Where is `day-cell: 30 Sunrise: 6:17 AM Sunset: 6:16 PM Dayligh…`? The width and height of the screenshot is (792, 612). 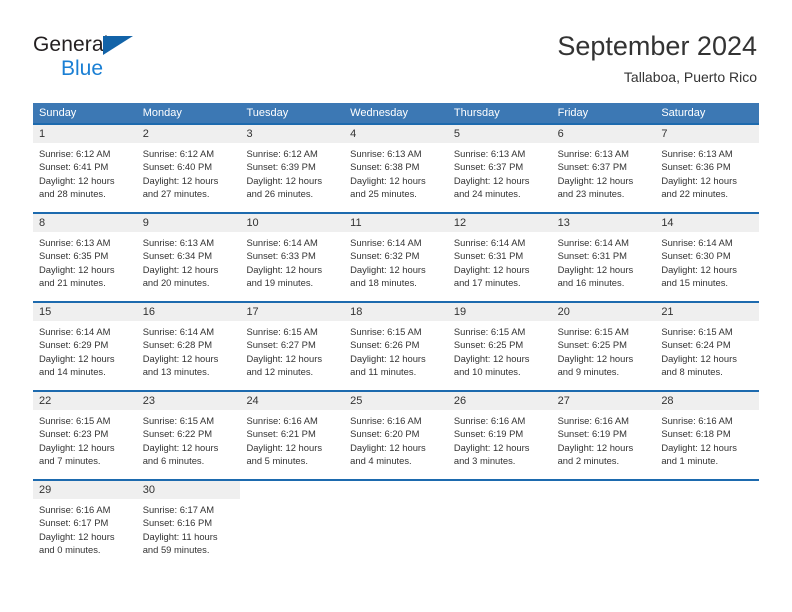 day-cell: 30 Sunrise: 6:17 AM Sunset: 6:16 PM Dayligh… is located at coordinates (188, 522).